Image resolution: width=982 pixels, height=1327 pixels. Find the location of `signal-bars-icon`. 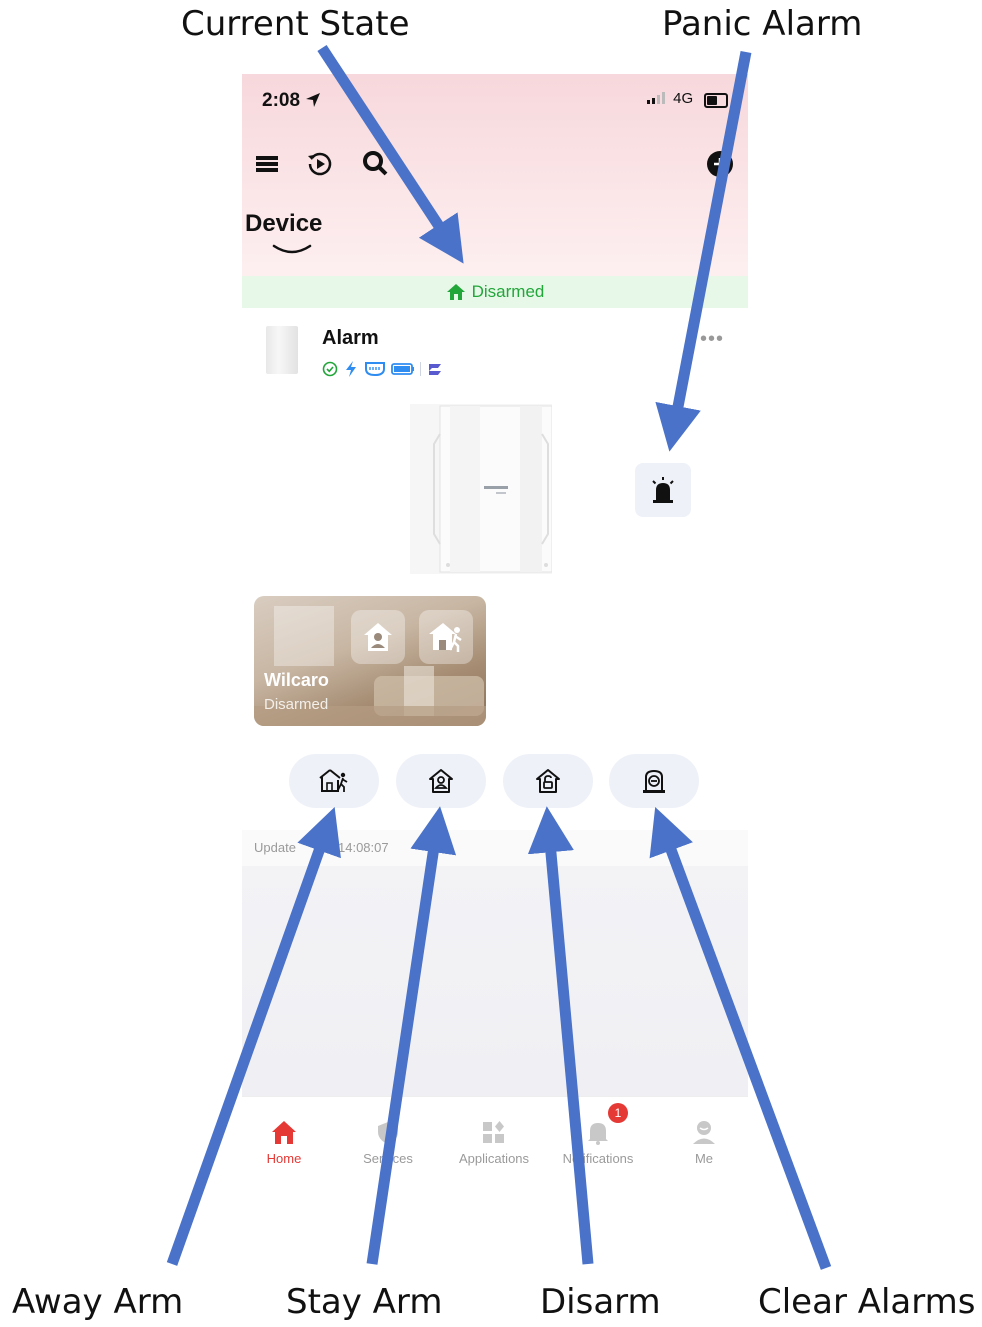

signal-bars-icon is located at coordinates (656, 98).